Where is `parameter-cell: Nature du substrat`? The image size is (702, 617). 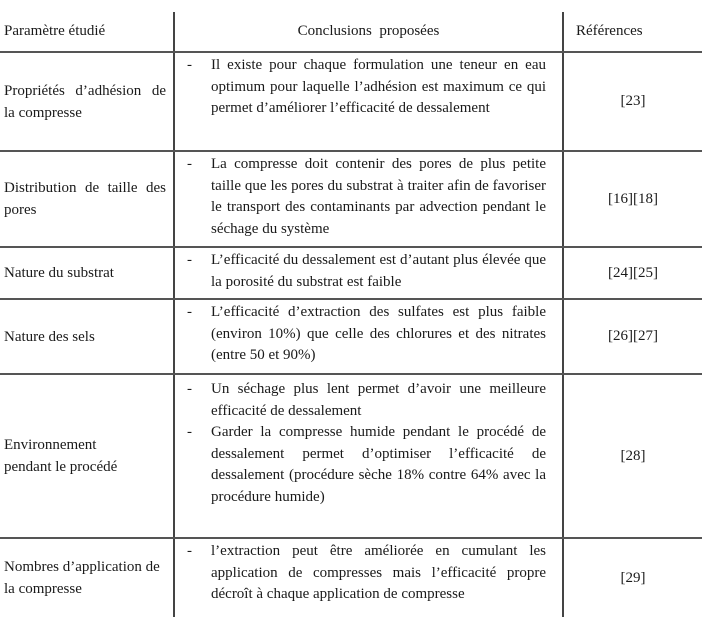
parameter-cell: Nature du substrat is located at coordinates (87, 273).